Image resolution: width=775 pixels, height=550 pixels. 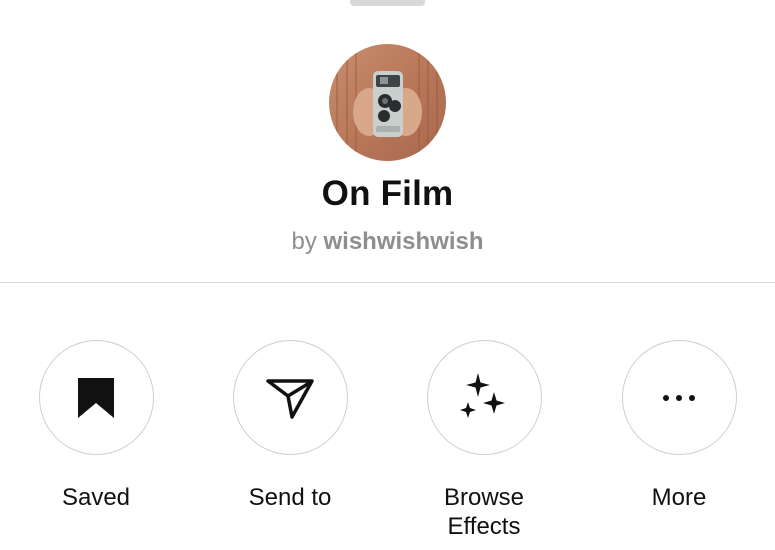 I want to click on send-to-label: Send to, so click(x=290, y=497).